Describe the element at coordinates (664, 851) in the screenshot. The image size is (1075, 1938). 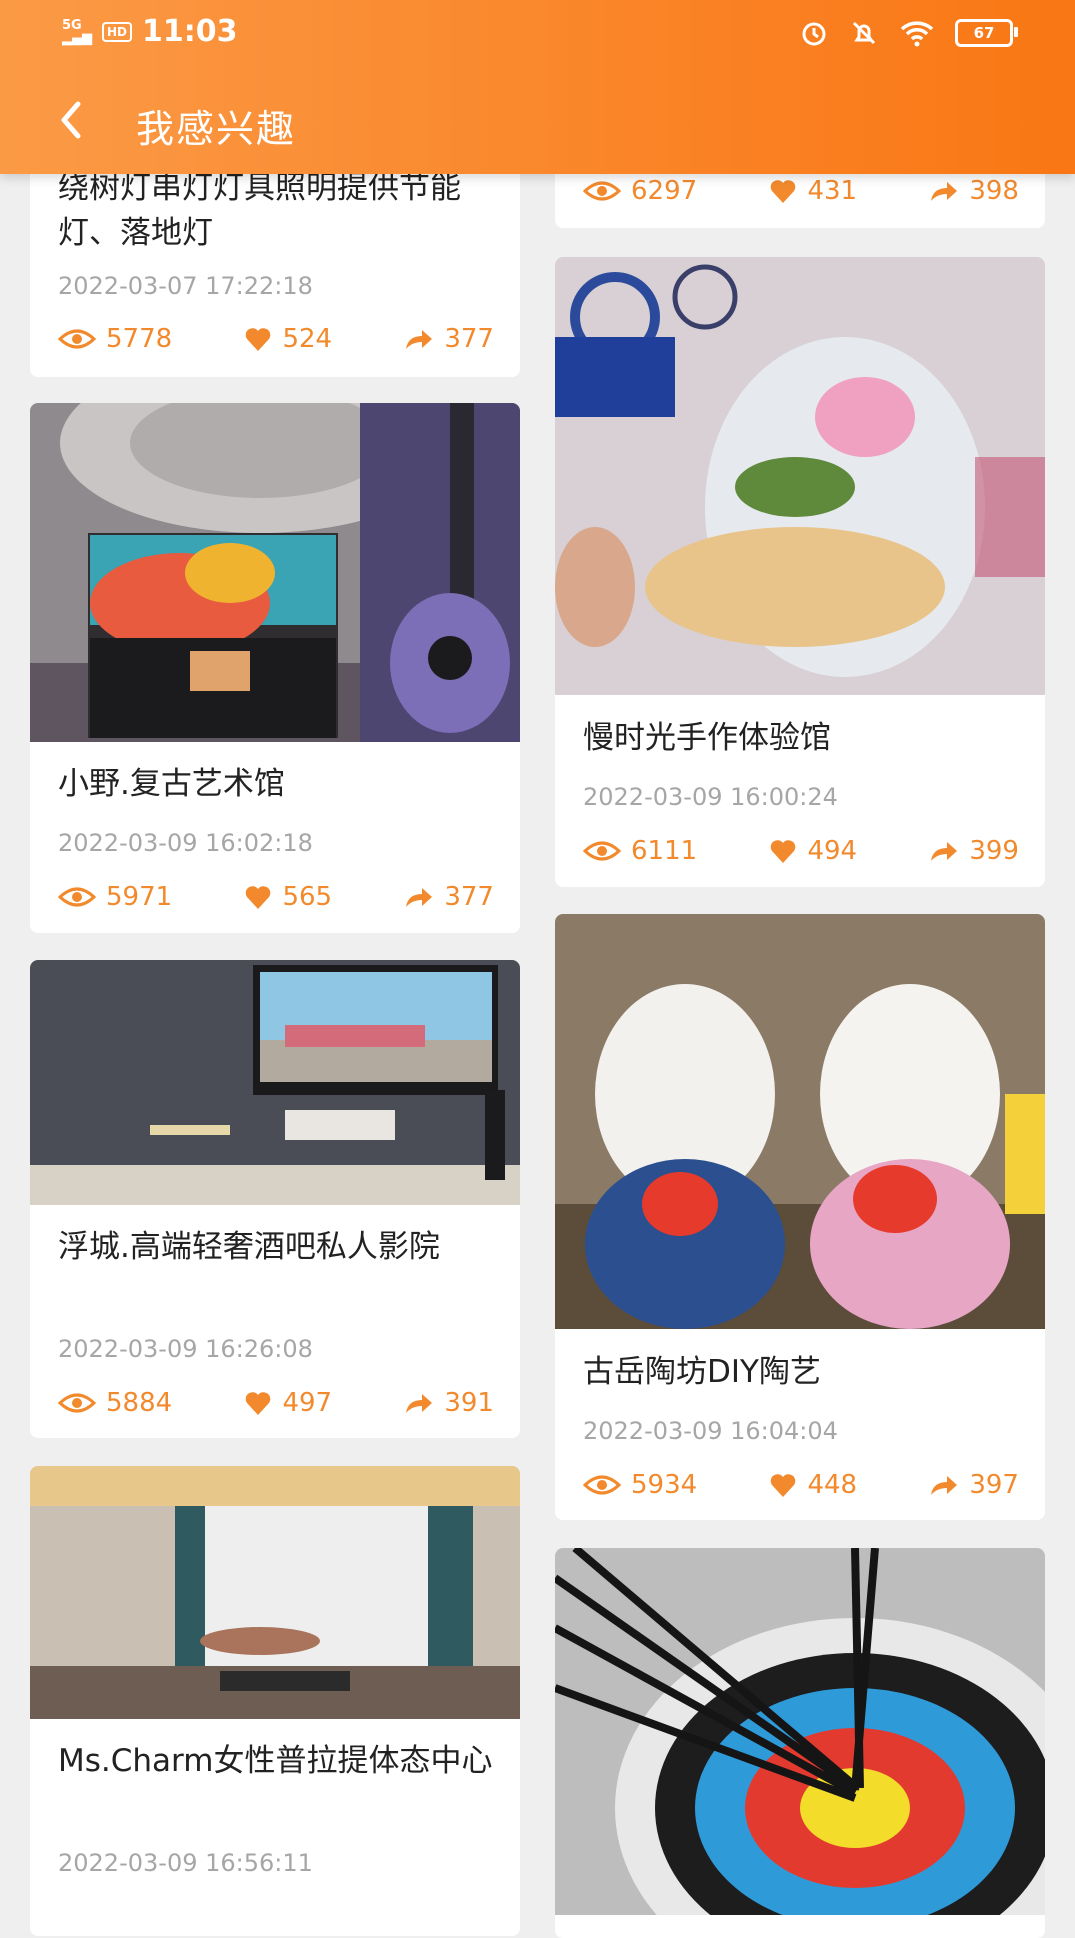
I see `view-count: 6111` at that location.